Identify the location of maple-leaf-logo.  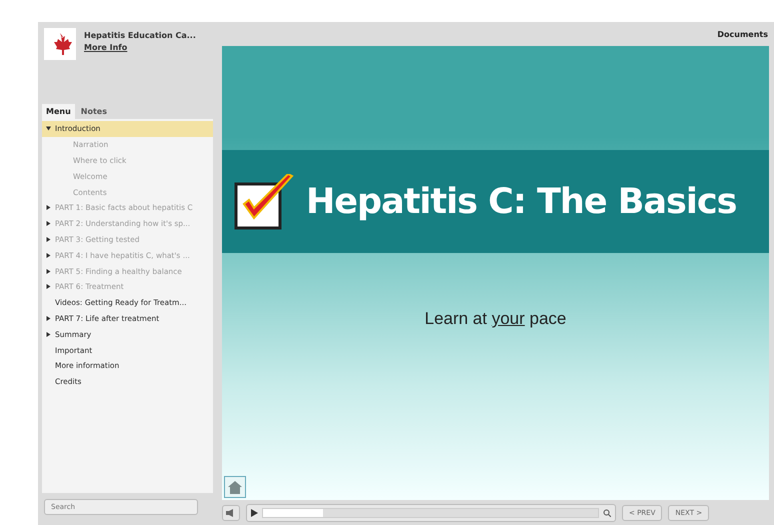
(60, 44).